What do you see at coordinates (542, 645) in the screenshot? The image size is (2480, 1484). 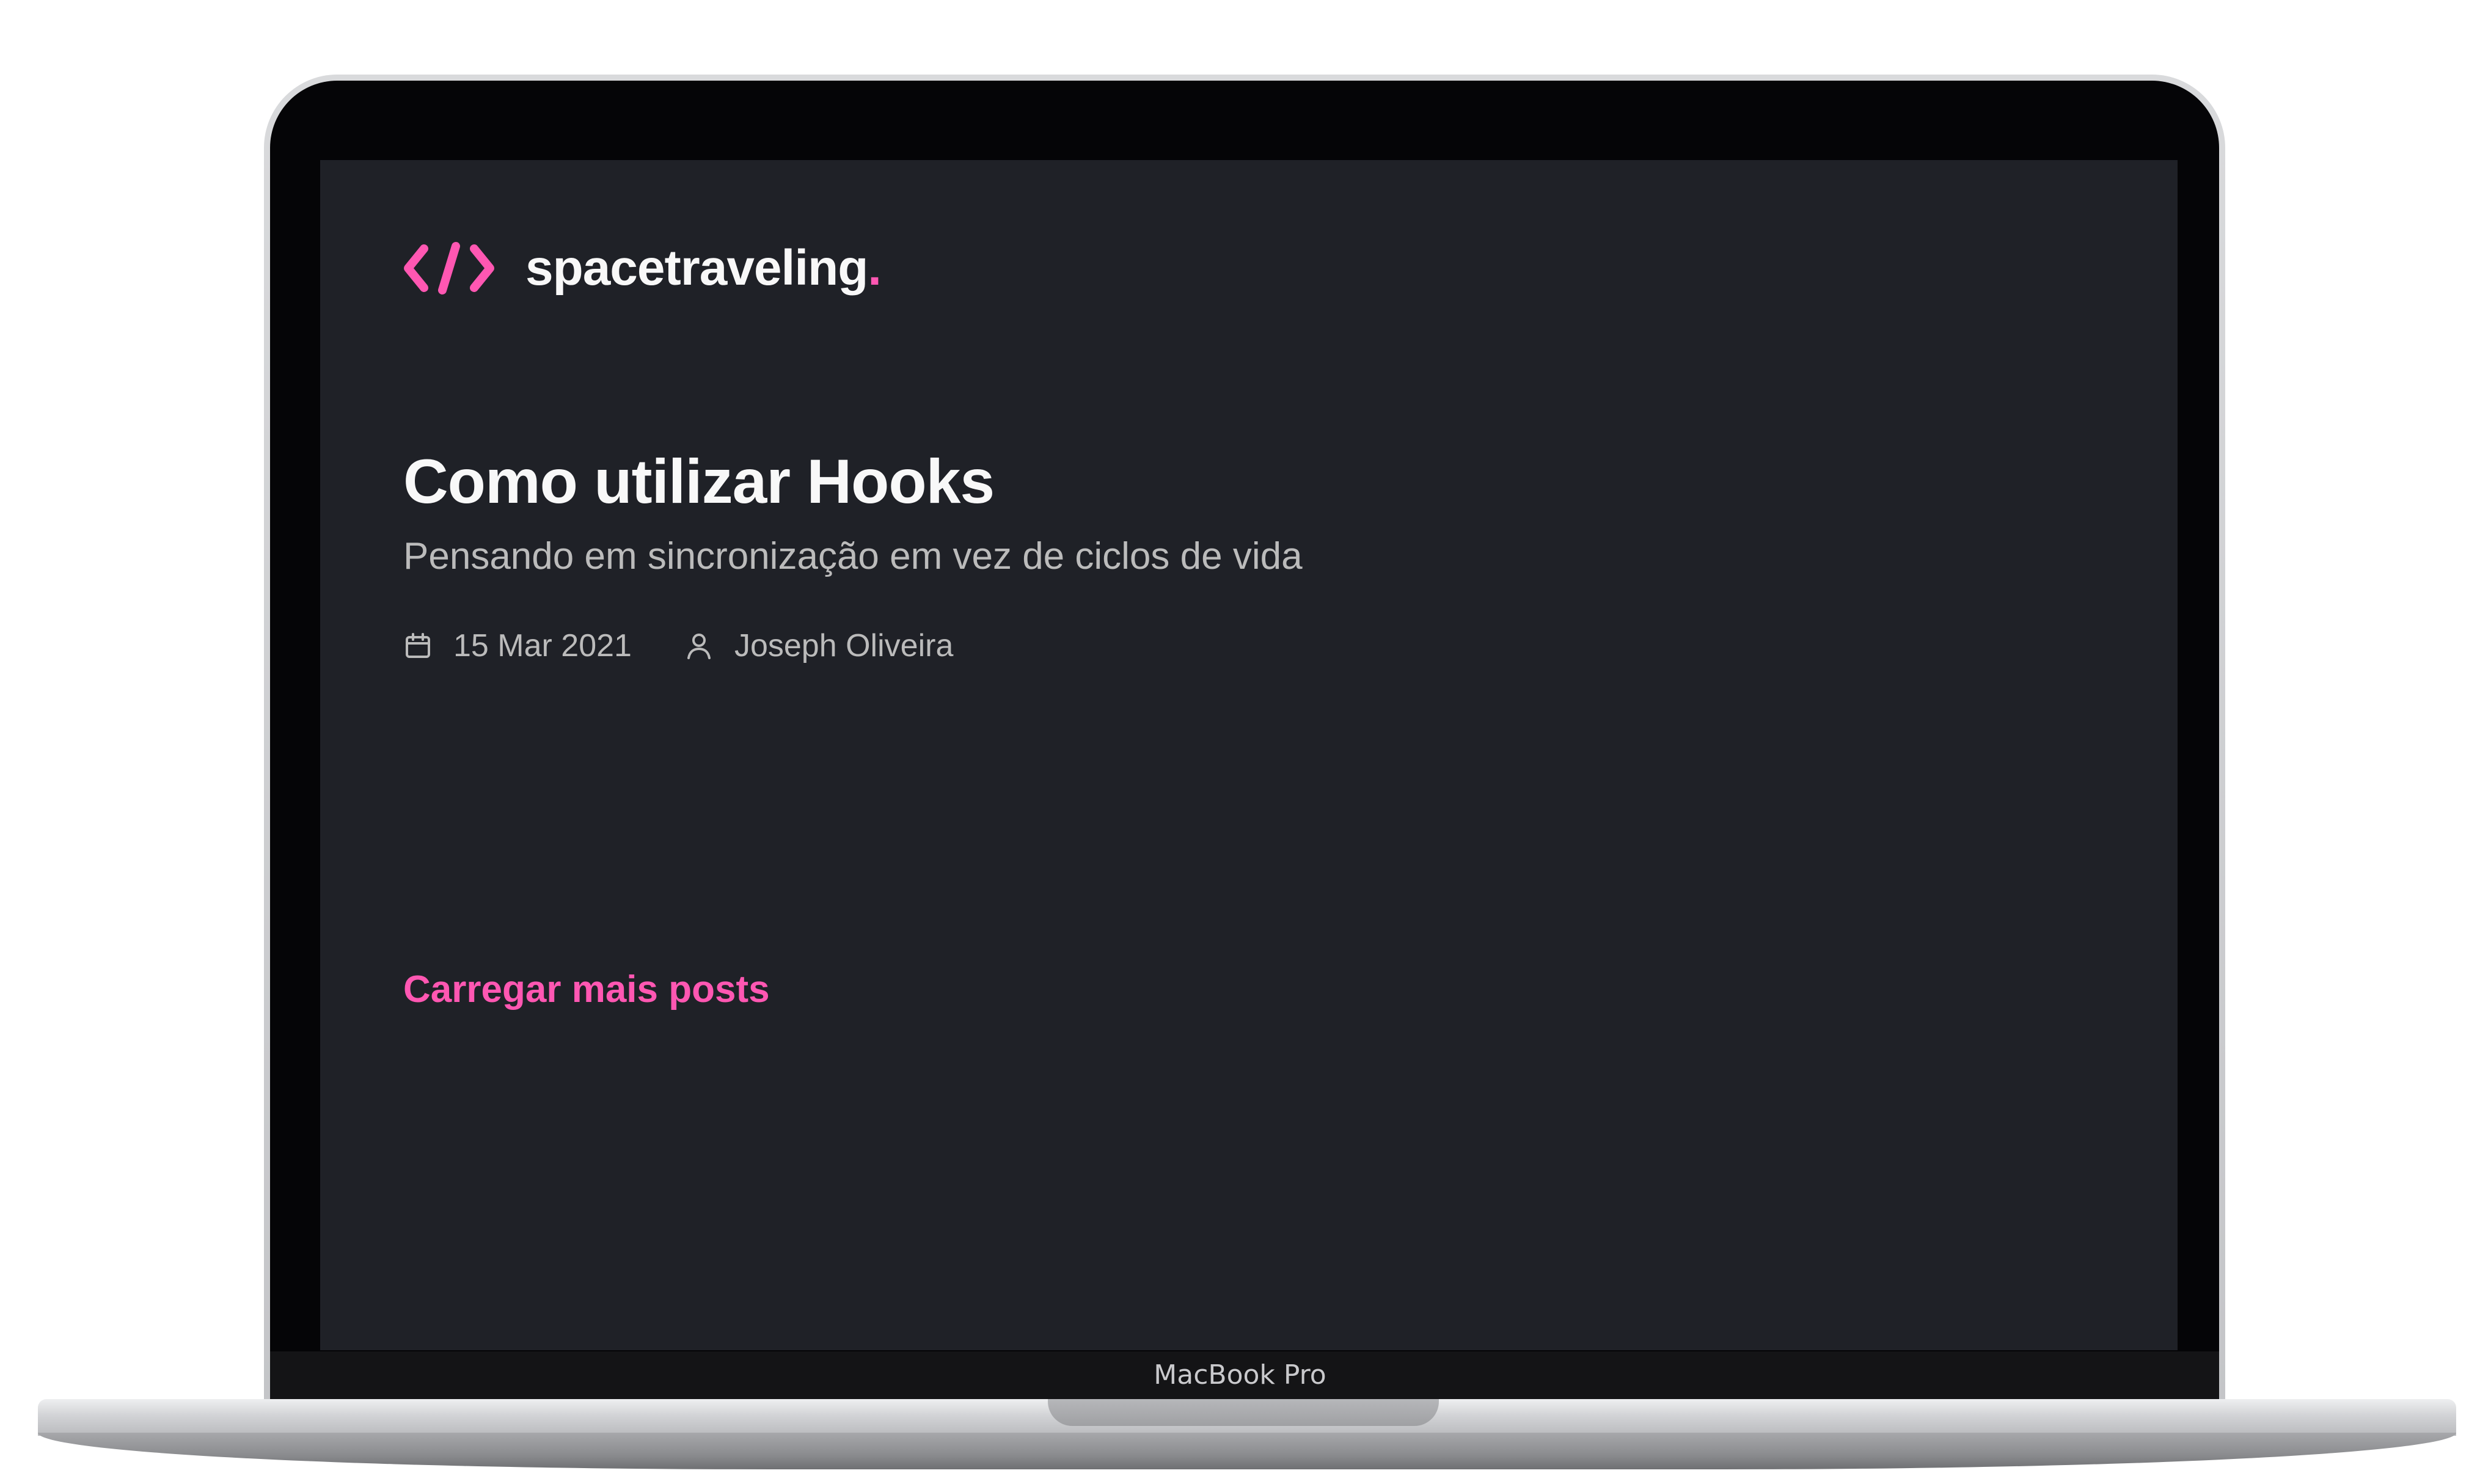 I see `post-date-text: 15 Mar 2021` at bounding box center [542, 645].